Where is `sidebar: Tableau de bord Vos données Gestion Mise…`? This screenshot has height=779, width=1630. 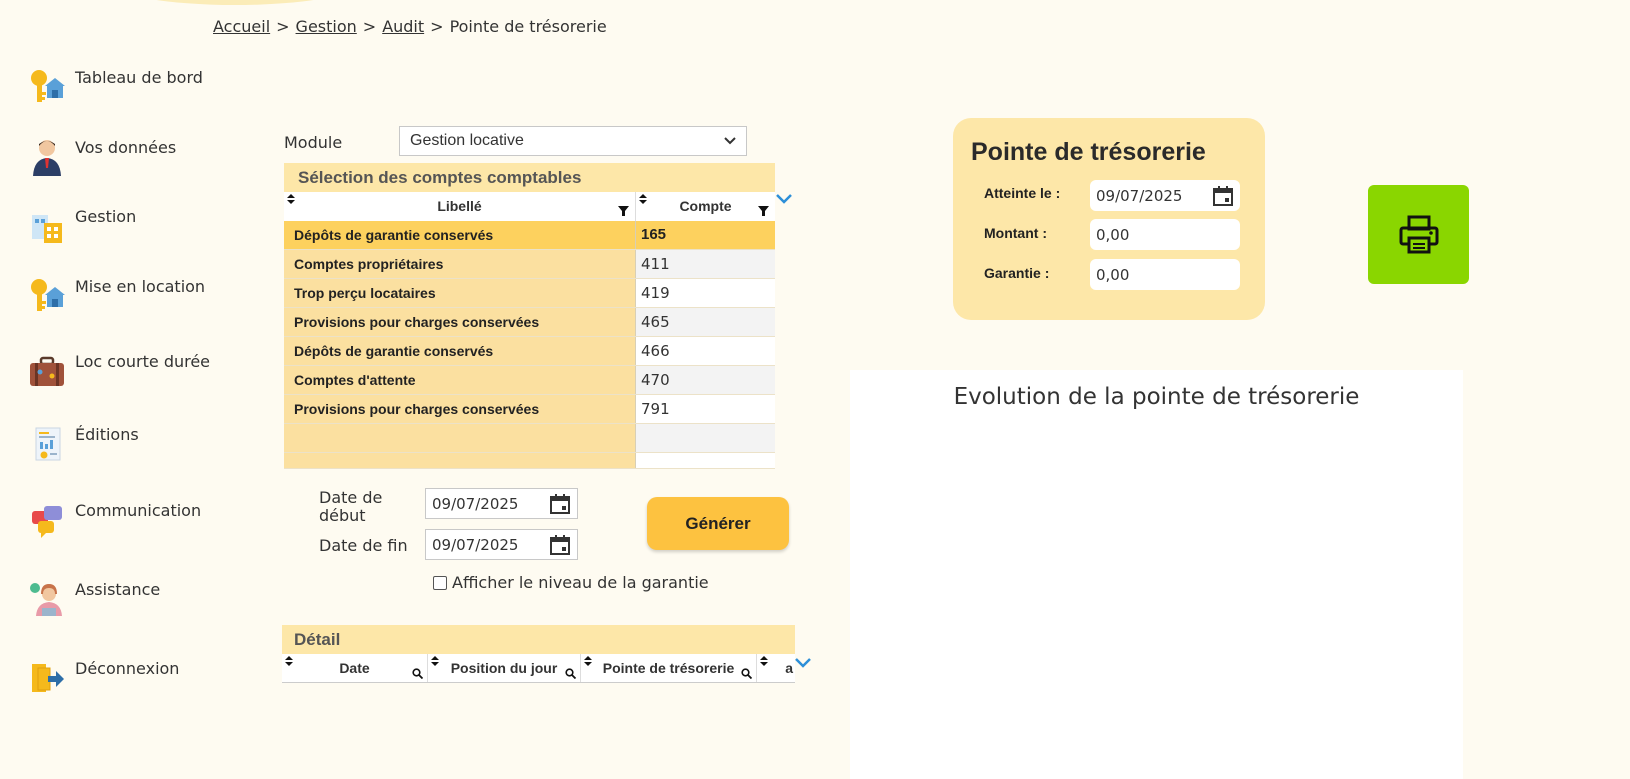
sidebar: Tableau de bord Vos données Gestion Mise… is located at coordinates (110, 389).